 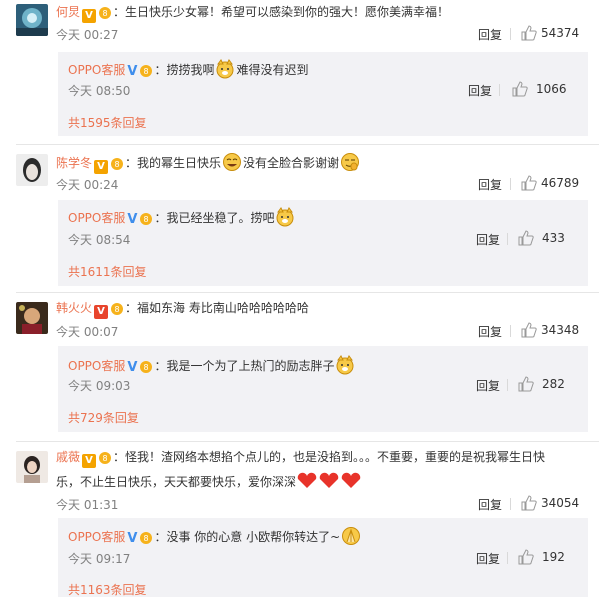 What do you see at coordinates (87, 332) in the screenshot?
I see `timestamp: 今天 00:07` at bounding box center [87, 332].